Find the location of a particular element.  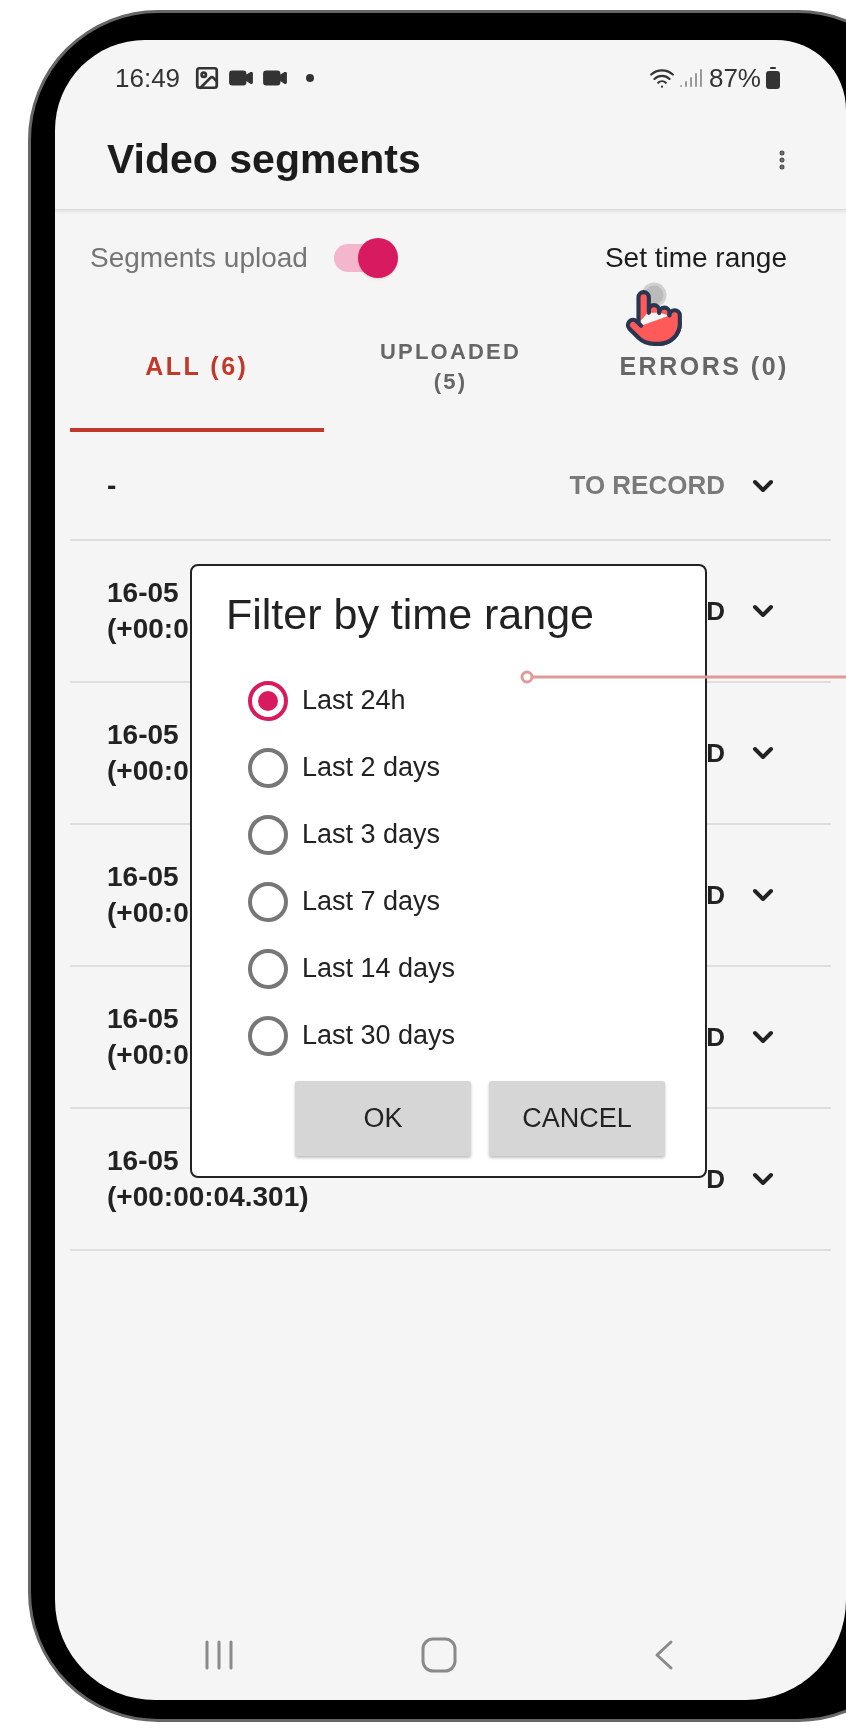

signal-icon is located at coordinates (690, 78).